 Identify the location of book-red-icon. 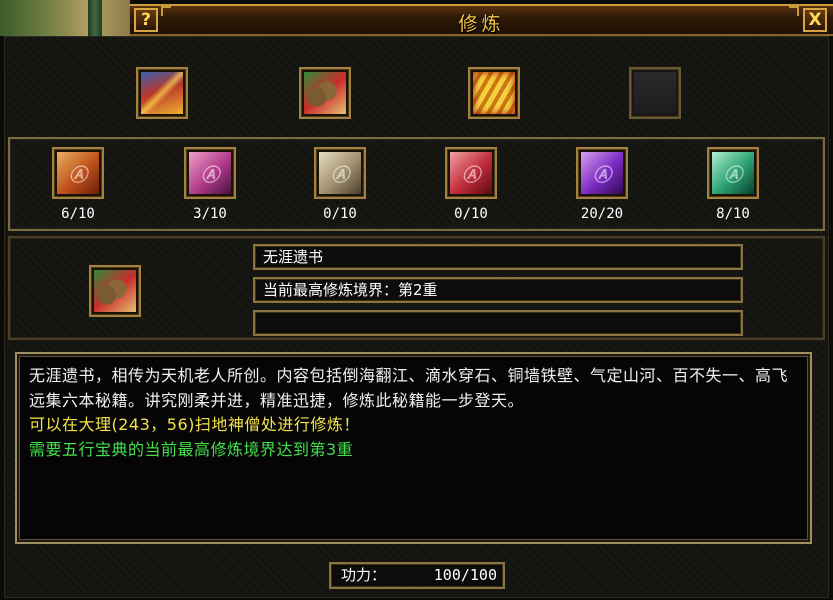
(162, 93).